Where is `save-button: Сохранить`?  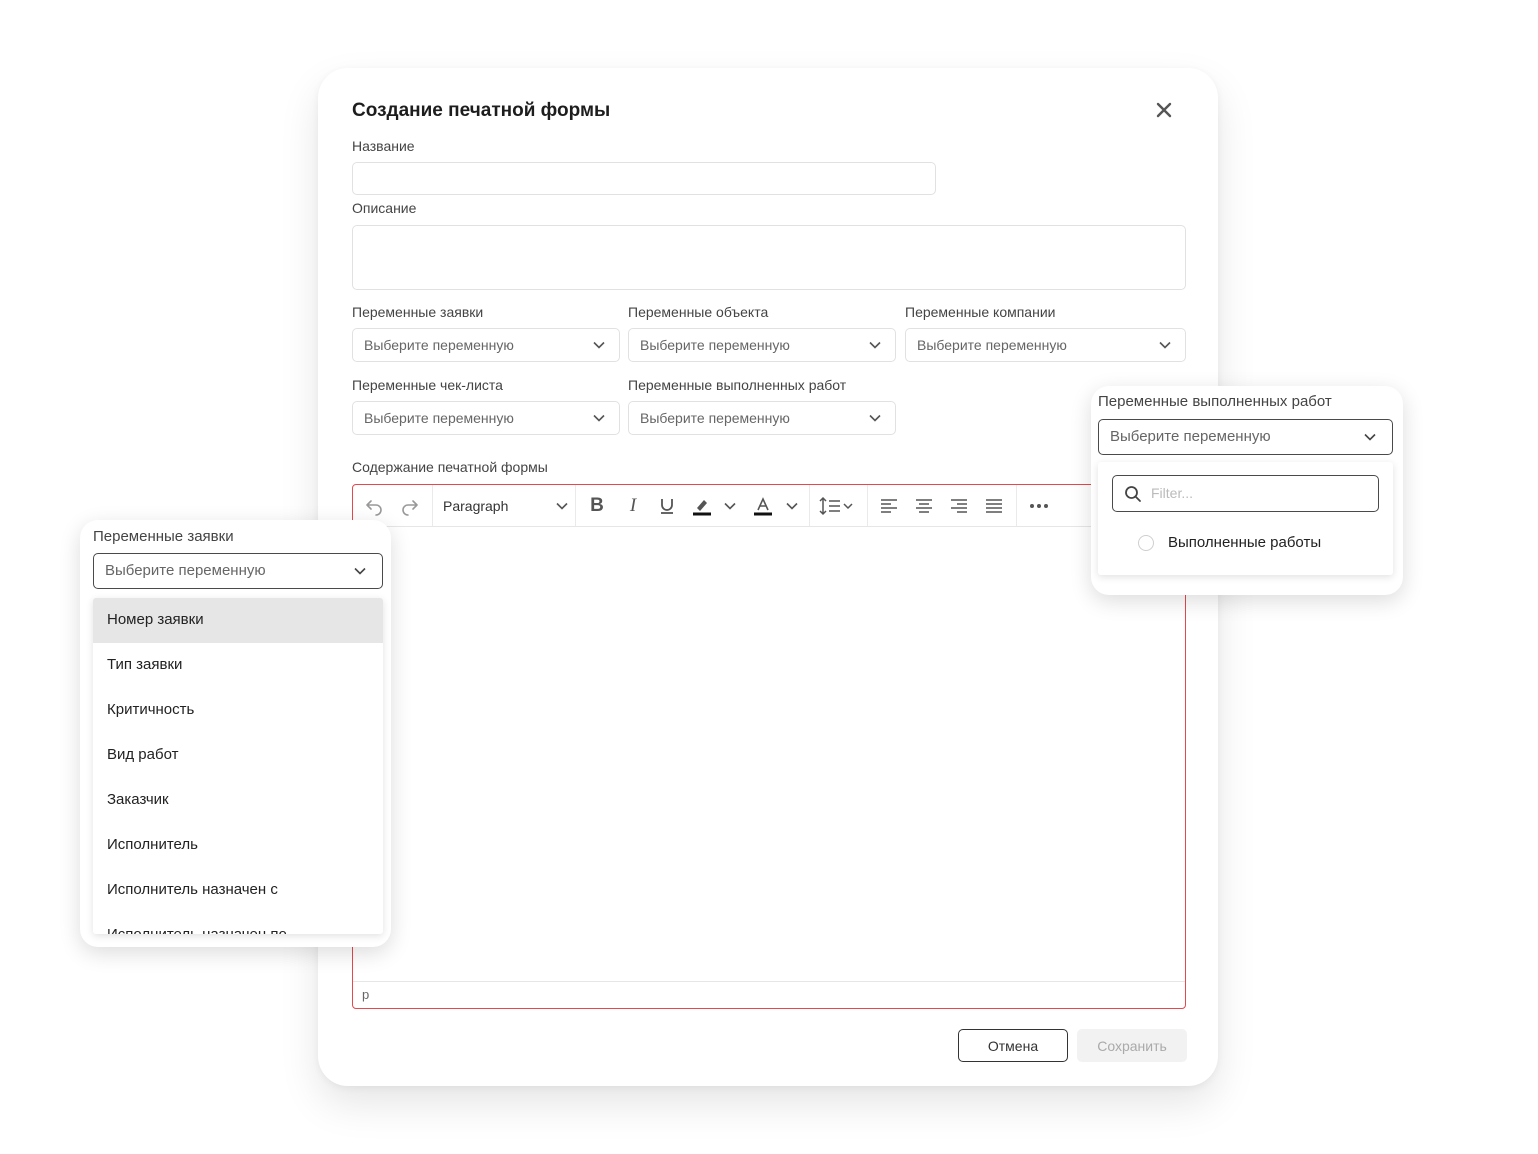 save-button: Сохранить is located at coordinates (1132, 1045).